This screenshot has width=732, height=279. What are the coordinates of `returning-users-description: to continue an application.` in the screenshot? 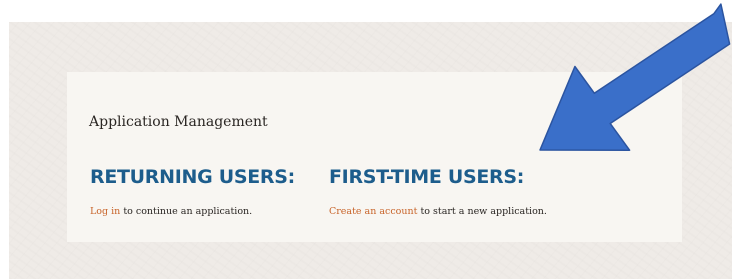 It's located at (188, 211).